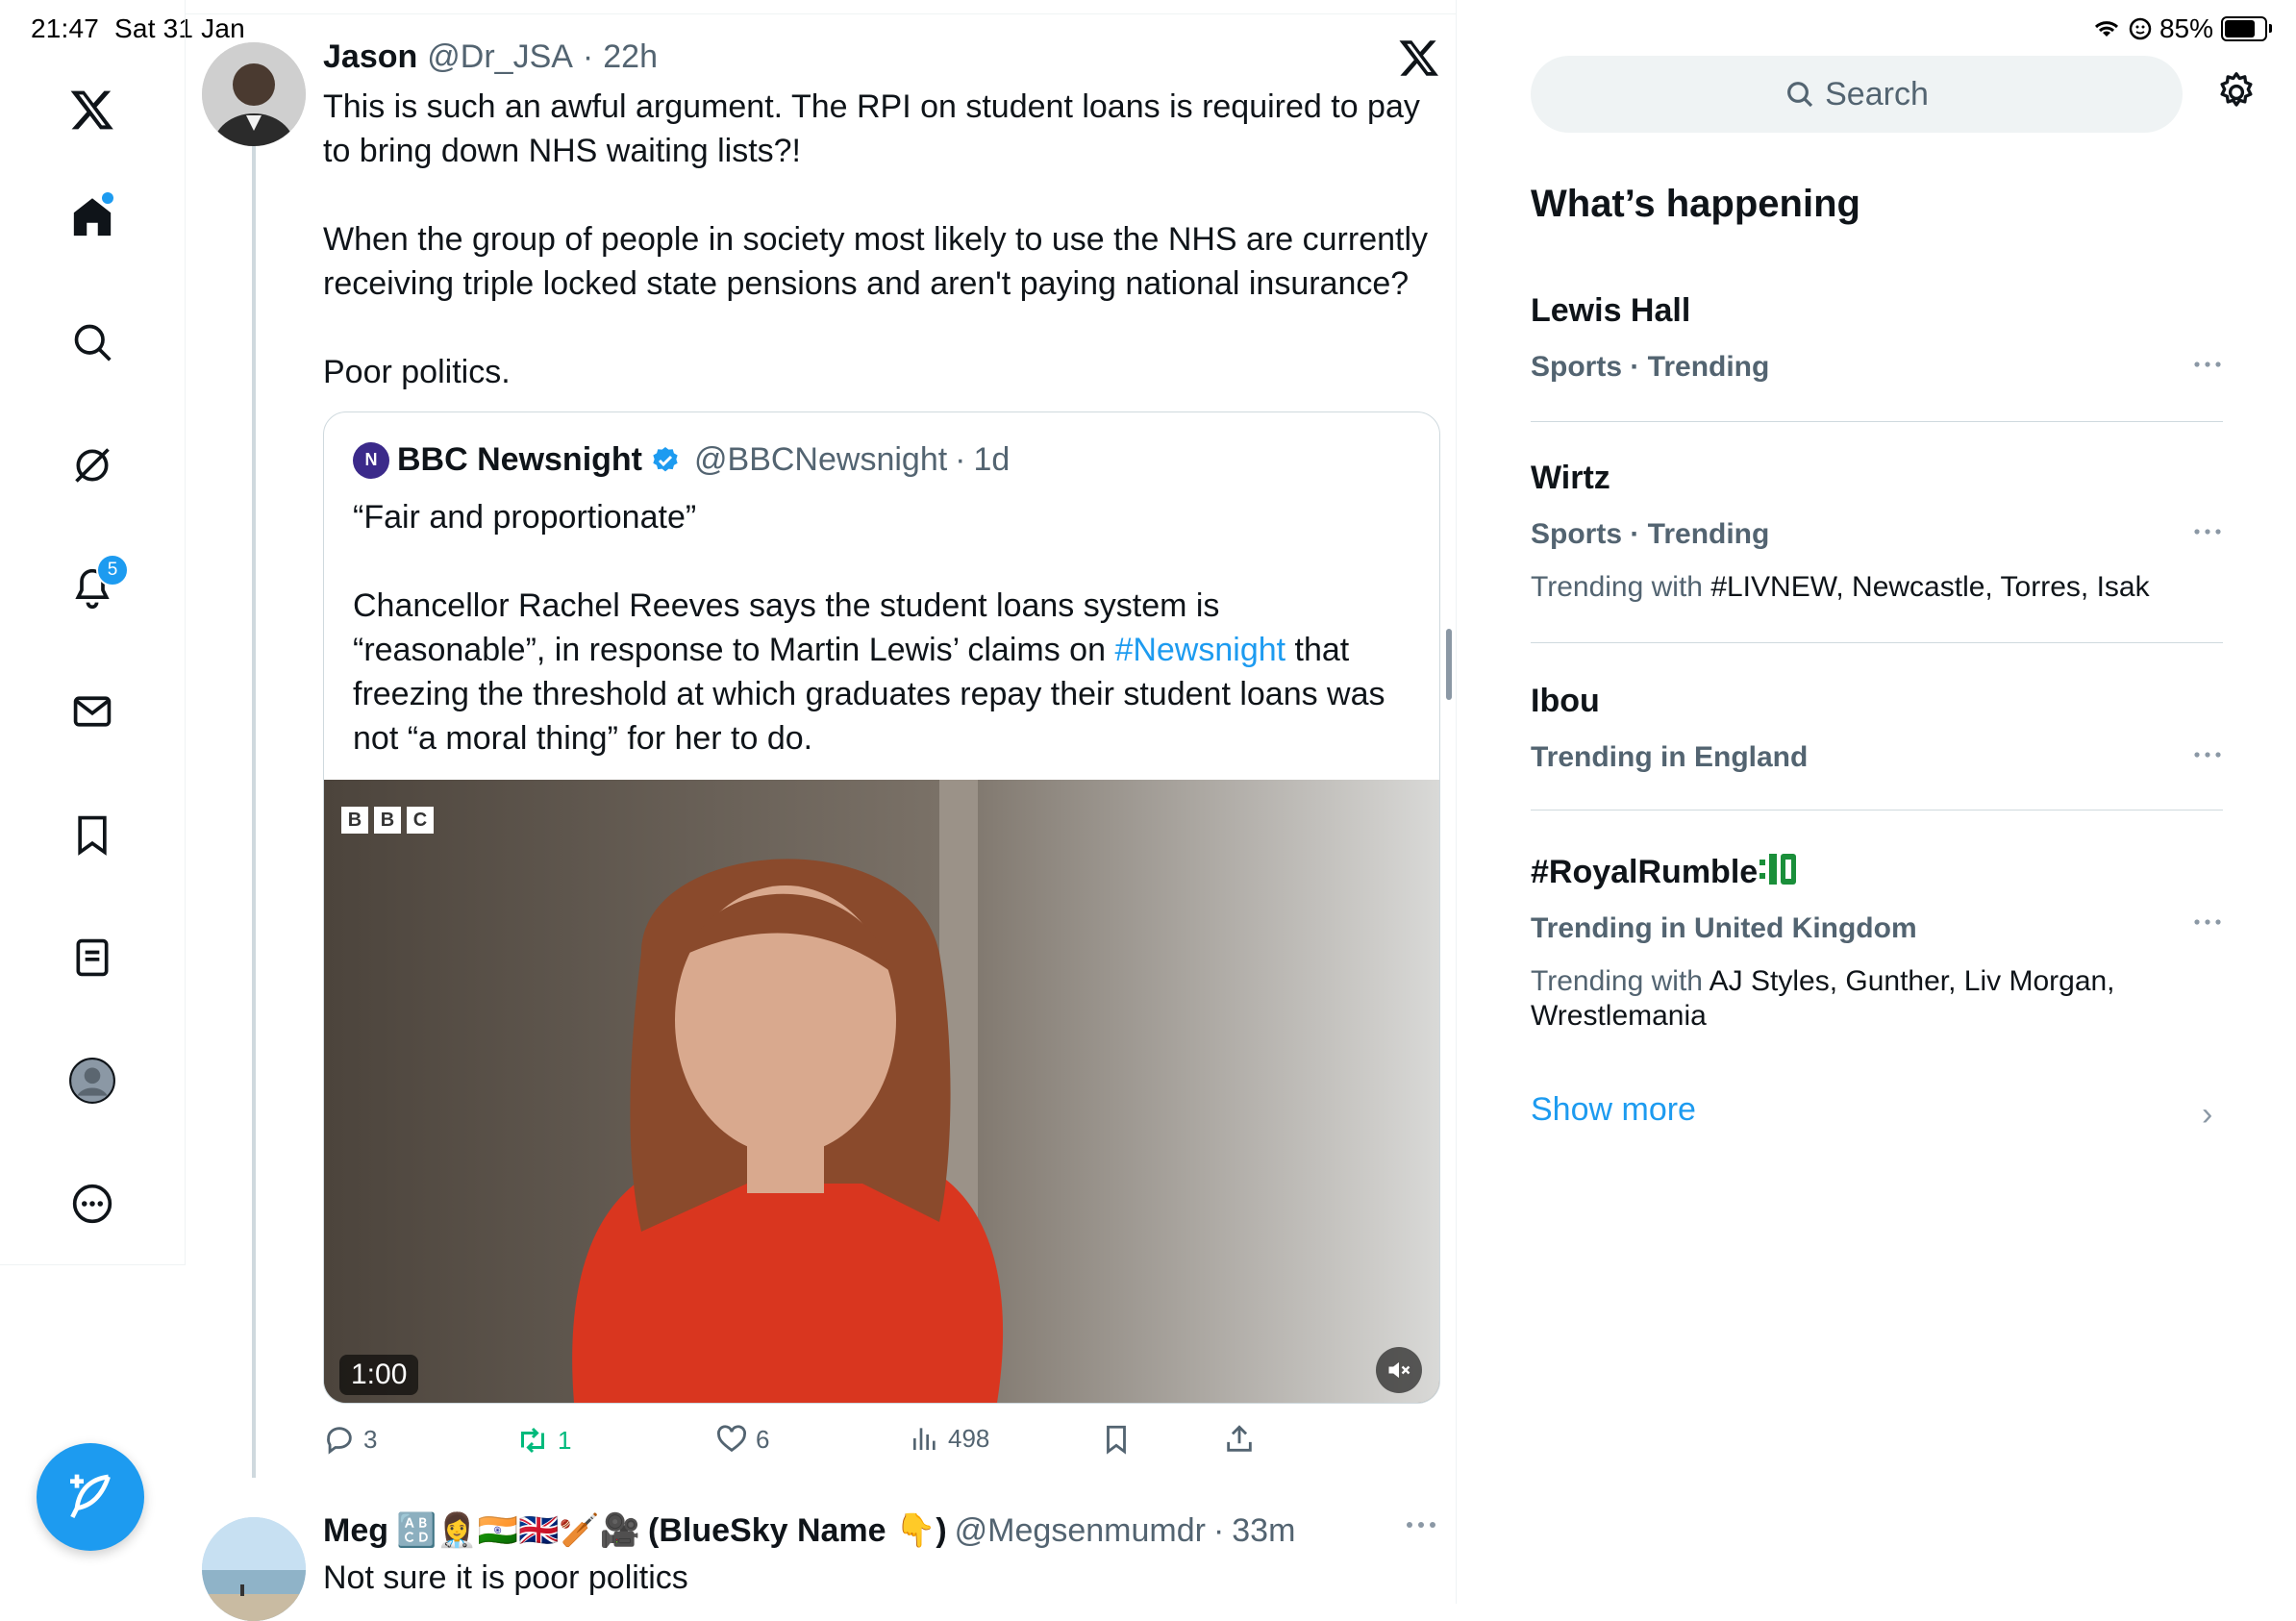 The width and height of the screenshot is (2296, 1621). Describe the element at coordinates (370, 57) in the screenshot. I see `author-name: Jason` at that location.